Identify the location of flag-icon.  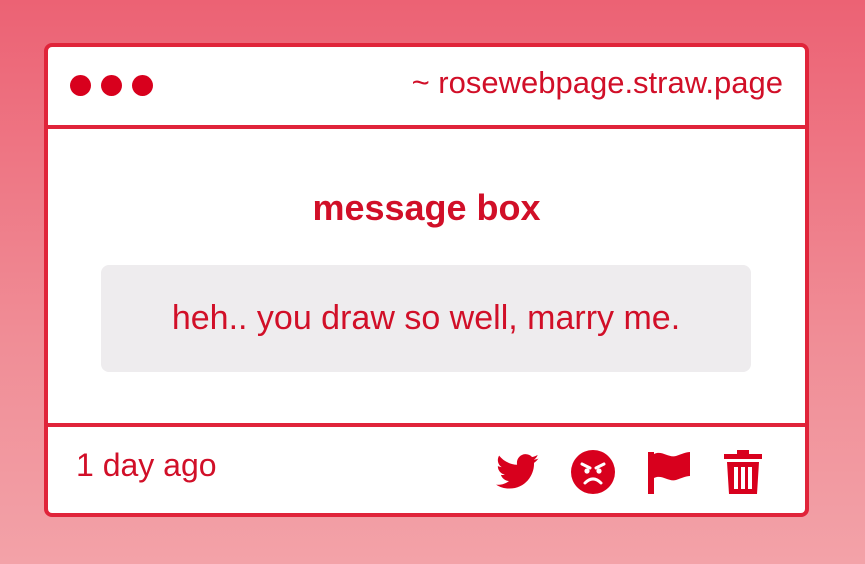
(668, 472).